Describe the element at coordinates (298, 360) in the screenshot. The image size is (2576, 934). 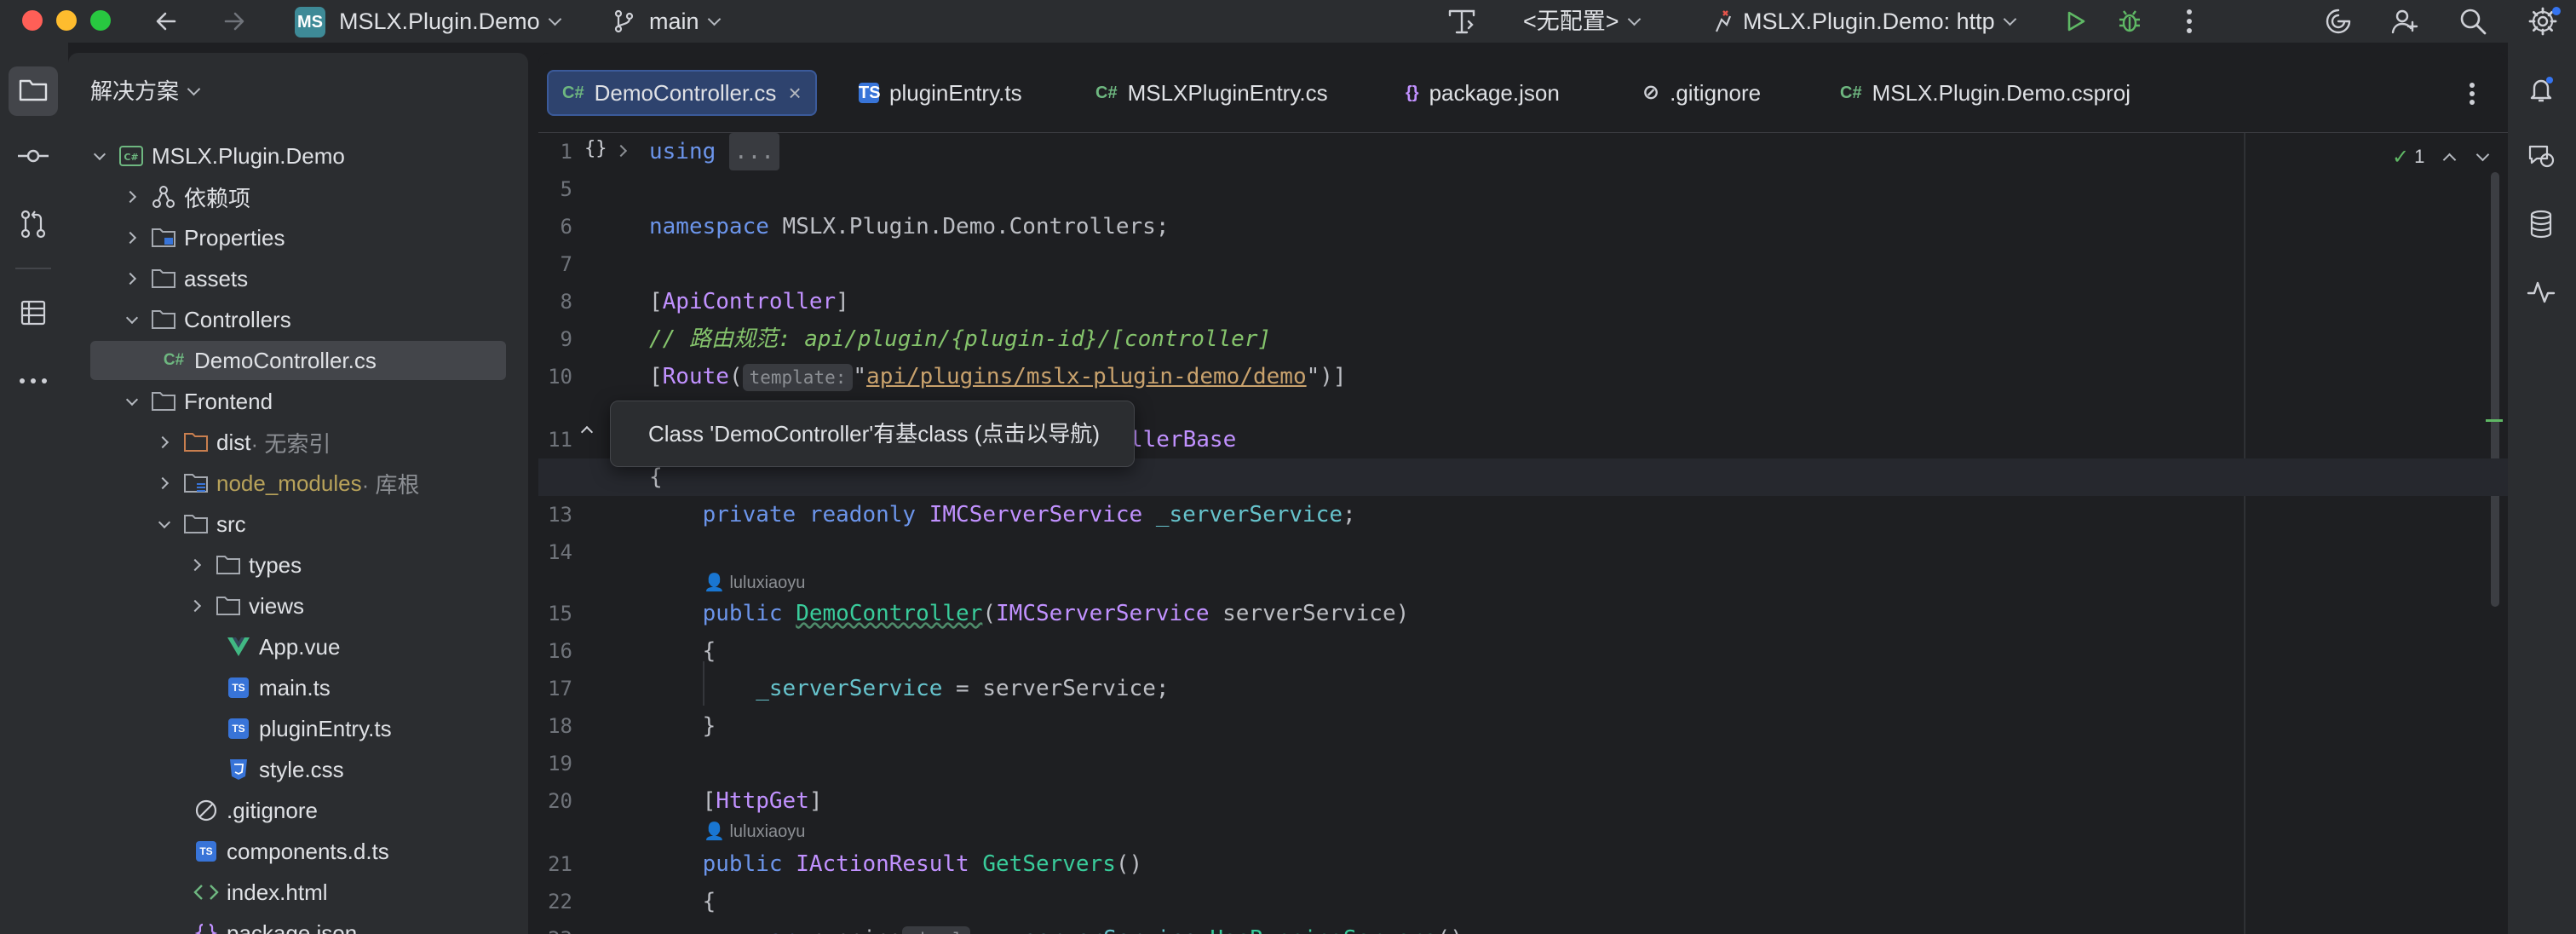
I see `tree-item-demo-controller: C# DemoController.cs` at that location.